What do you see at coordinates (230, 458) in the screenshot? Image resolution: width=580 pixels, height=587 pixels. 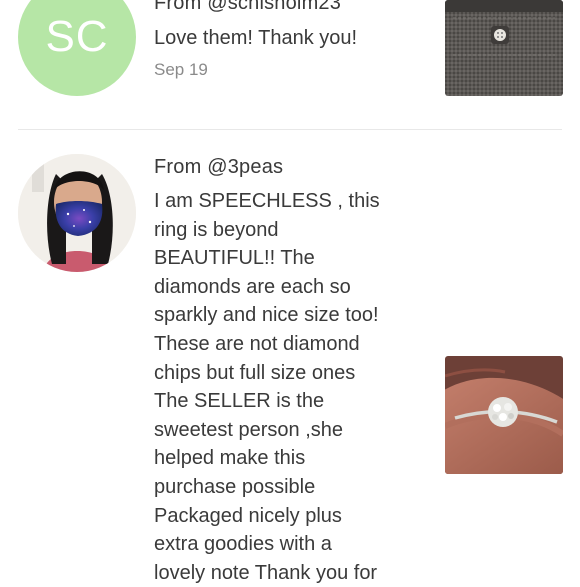 I see `review-text-line: helped make this` at bounding box center [230, 458].